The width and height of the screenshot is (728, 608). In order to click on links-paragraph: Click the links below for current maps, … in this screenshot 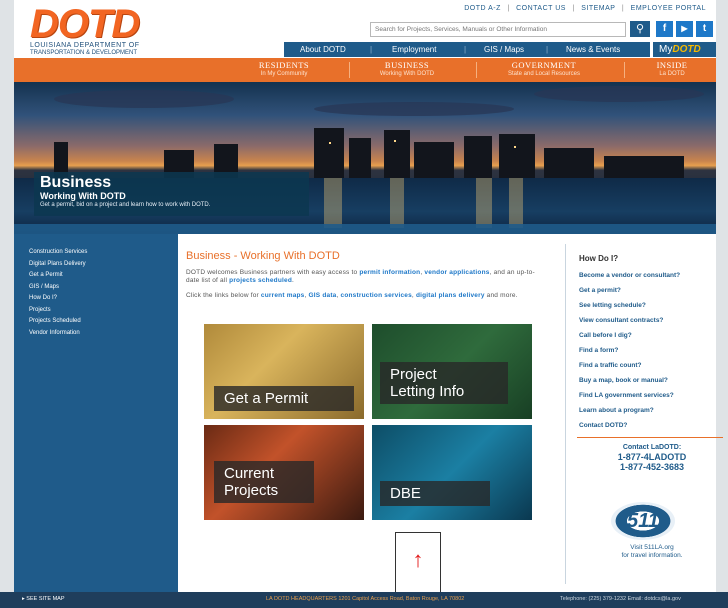, I will do `click(367, 296)`.